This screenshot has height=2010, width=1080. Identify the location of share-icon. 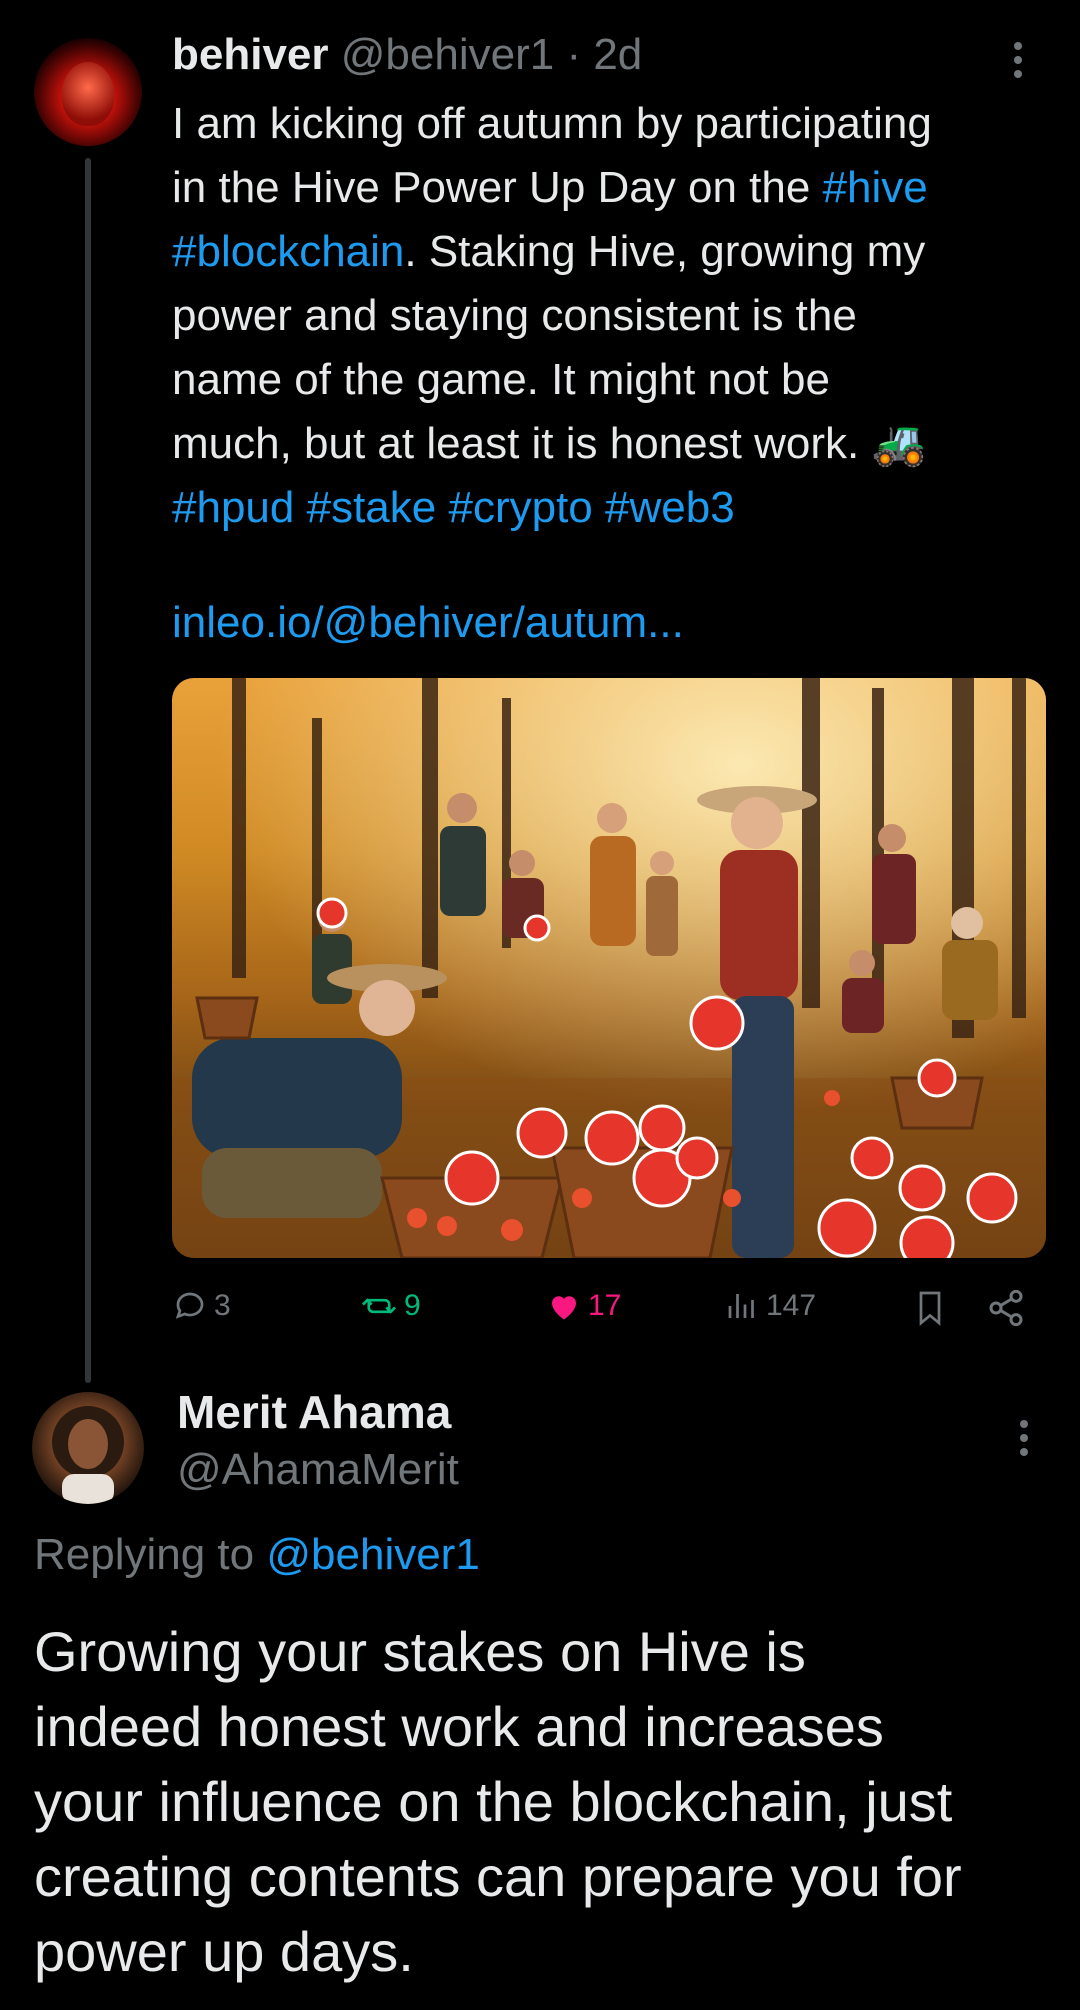
(1006, 1308).